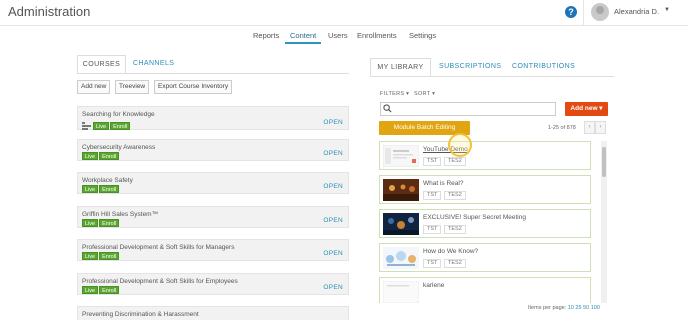 This screenshot has height=320, width=688. What do you see at coordinates (485, 223) in the screenshot?
I see `library-item: EXCLUSIVE! Super Secret Meeting TST TES2` at bounding box center [485, 223].